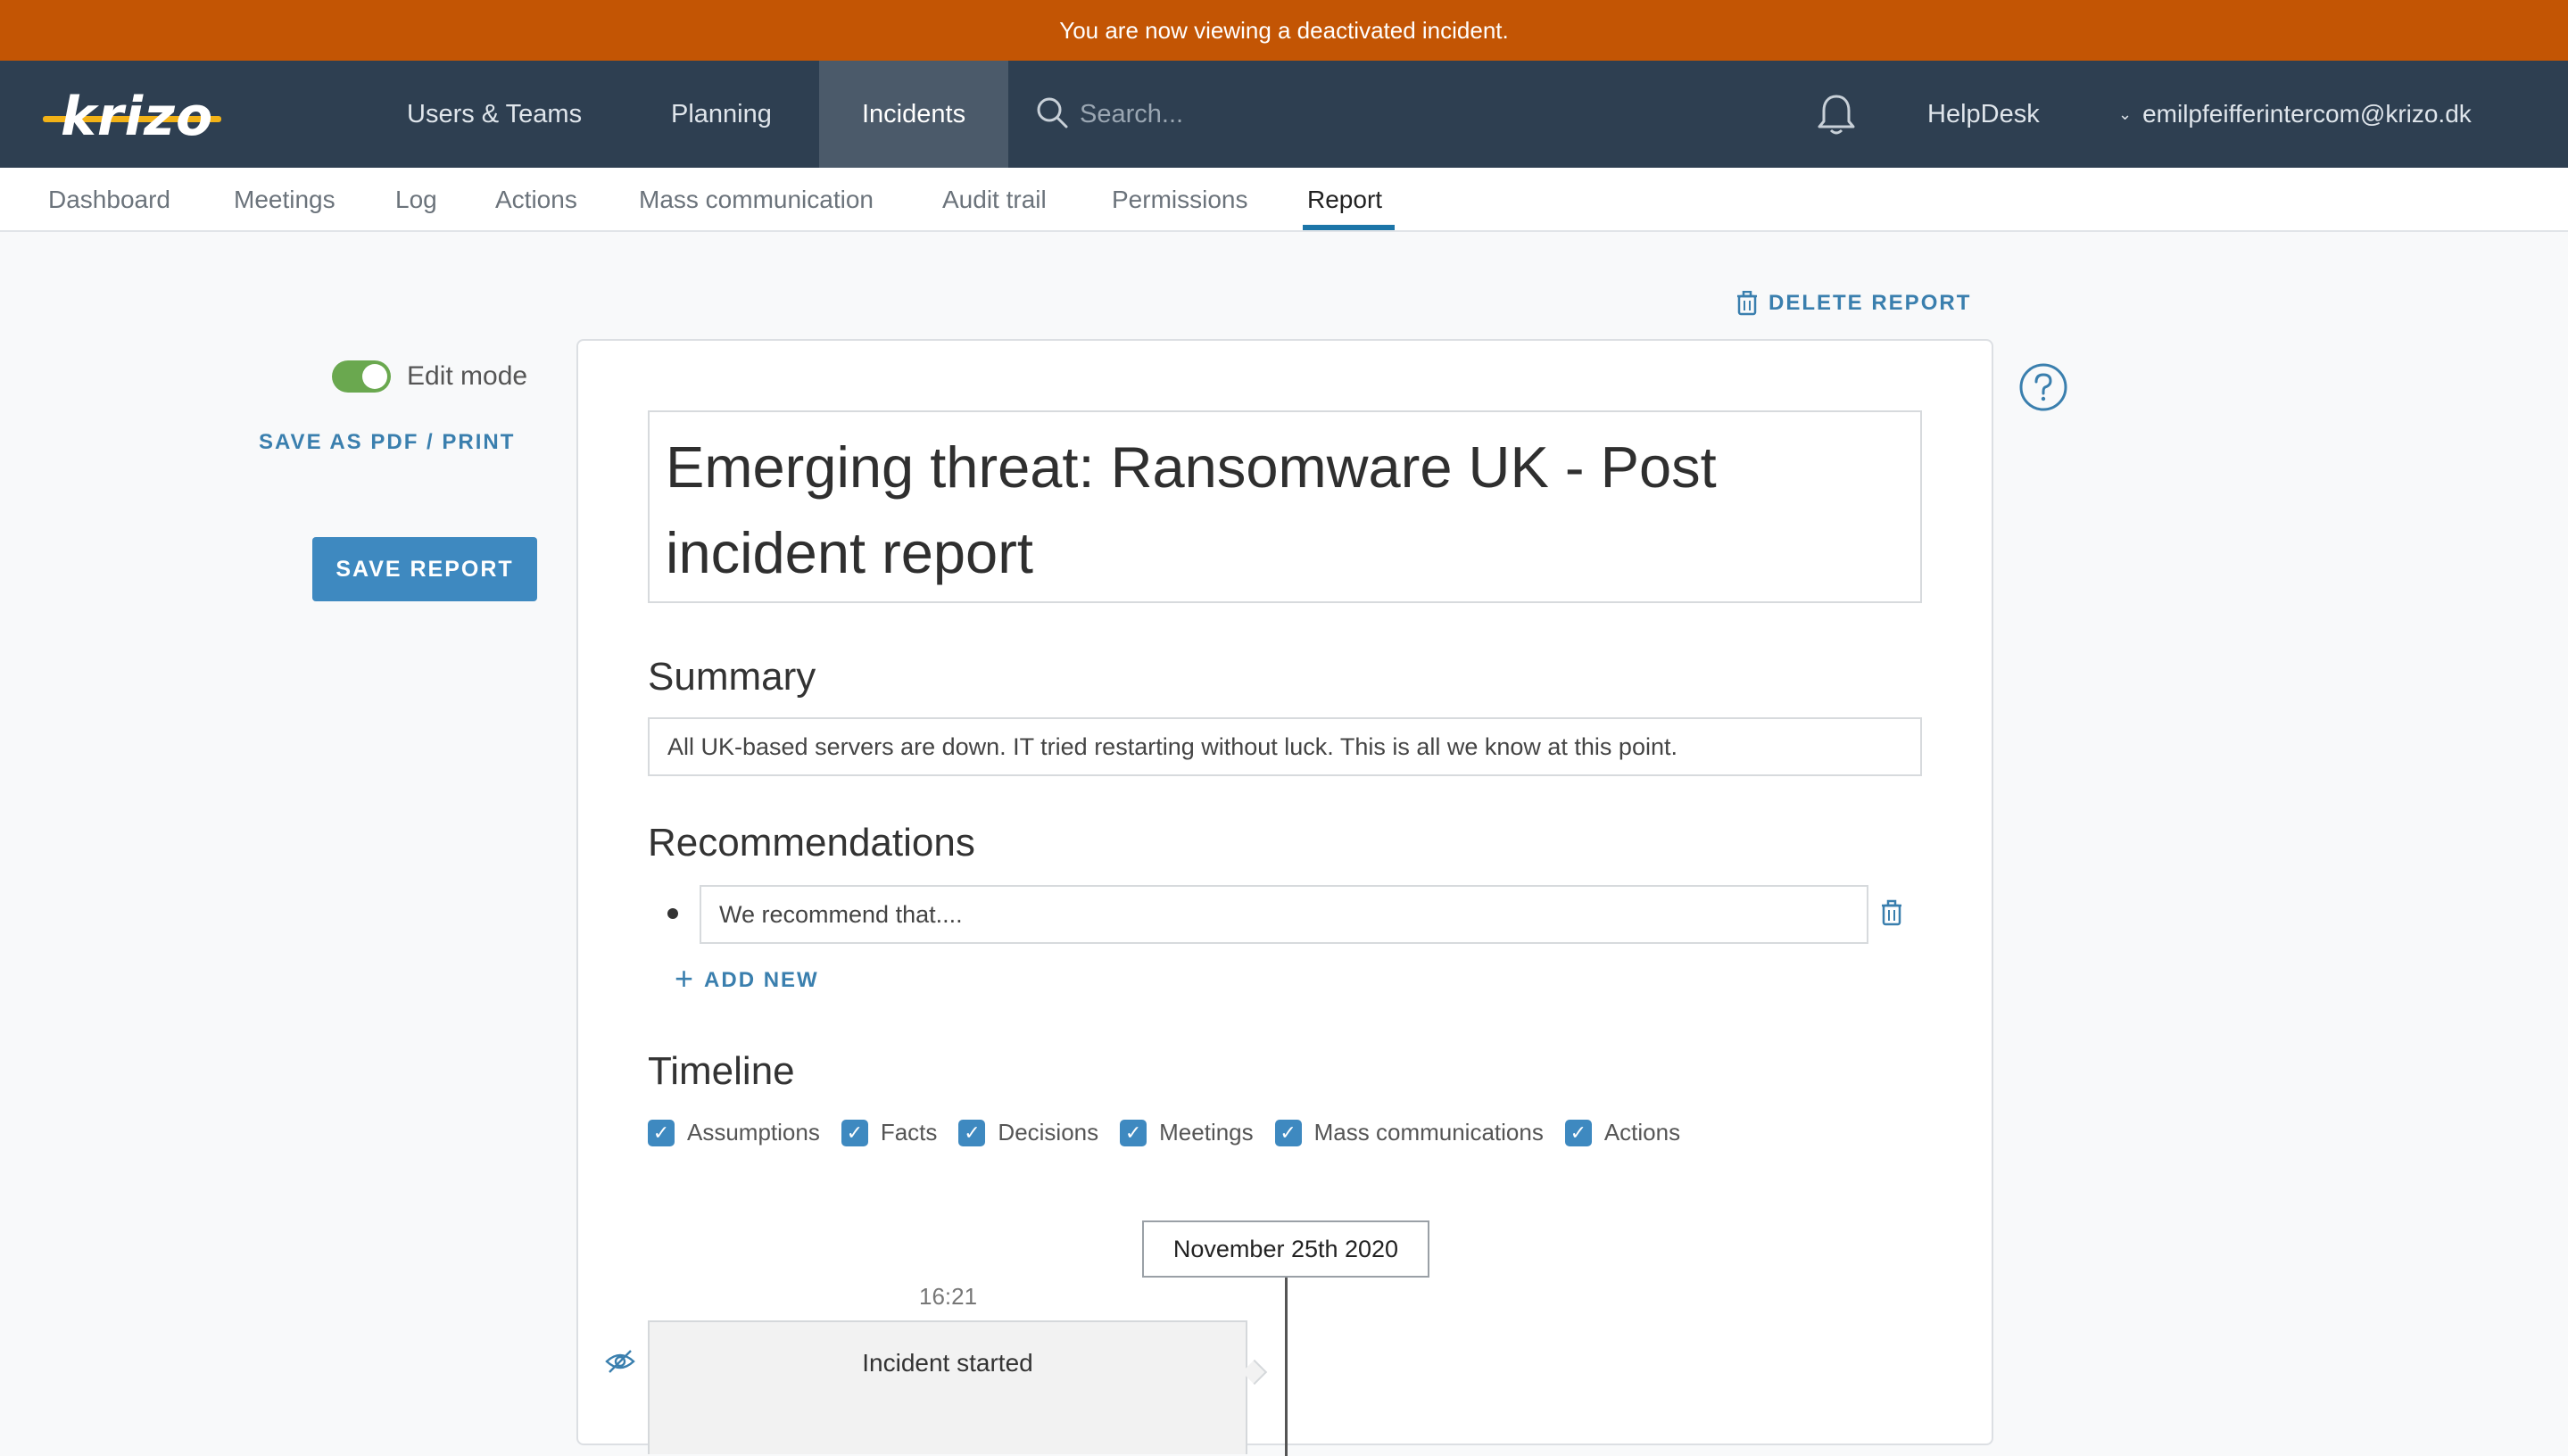 The height and width of the screenshot is (1456, 2568). What do you see at coordinates (672, 913) in the screenshot?
I see `list-bullet` at bounding box center [672, 913].